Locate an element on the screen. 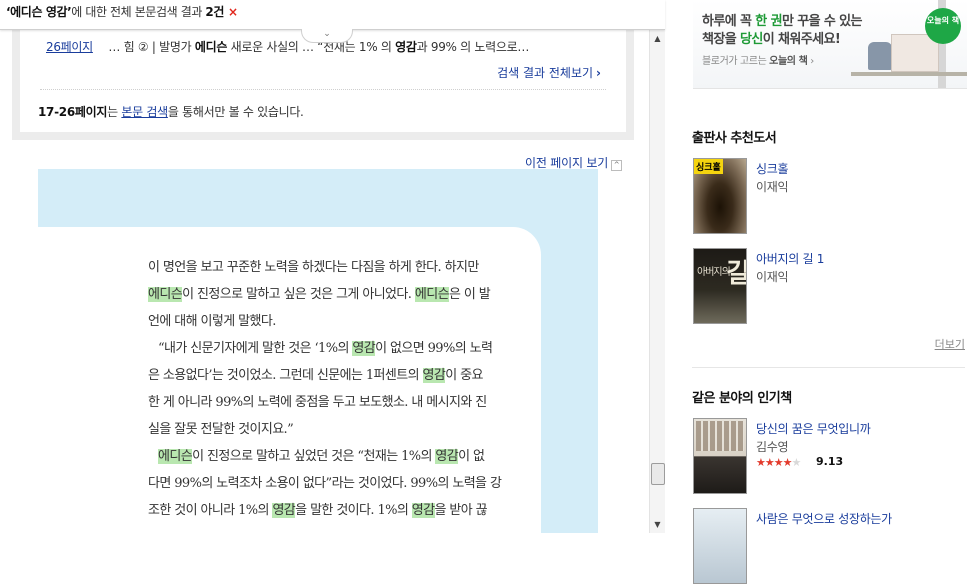 The image size is (980, 584). todays-book-badge: 오늘의 책 is located at coordinates (943, 26).